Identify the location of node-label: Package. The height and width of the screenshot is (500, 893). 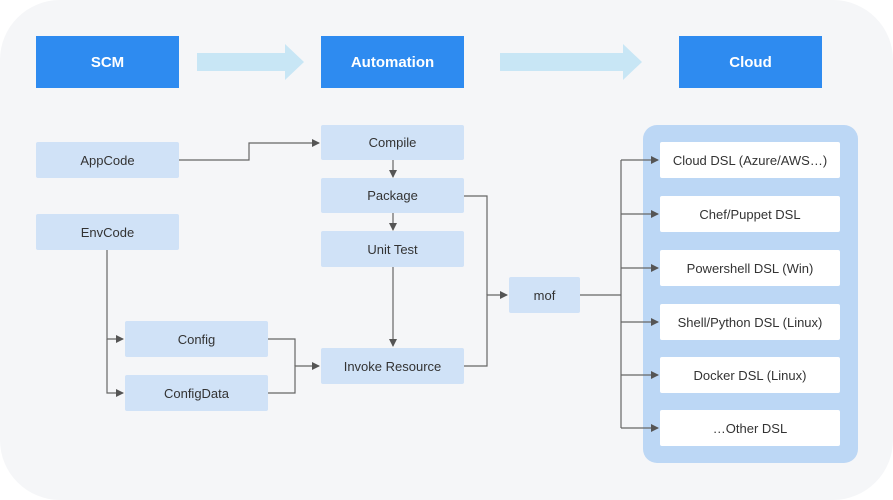
(392, 195).